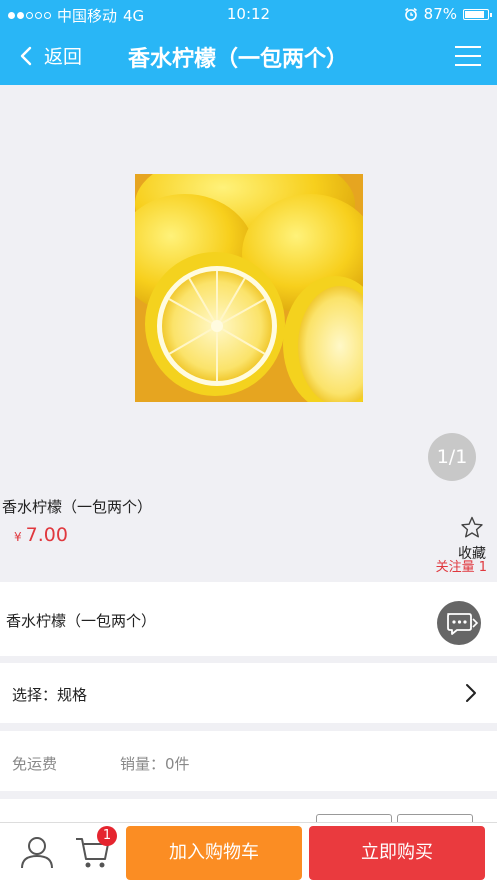 This screenshot has height=884, width=497. Describe the element at coordinates (455, 567) in the screenshot. I see `follow-label: 关注量` at that location.